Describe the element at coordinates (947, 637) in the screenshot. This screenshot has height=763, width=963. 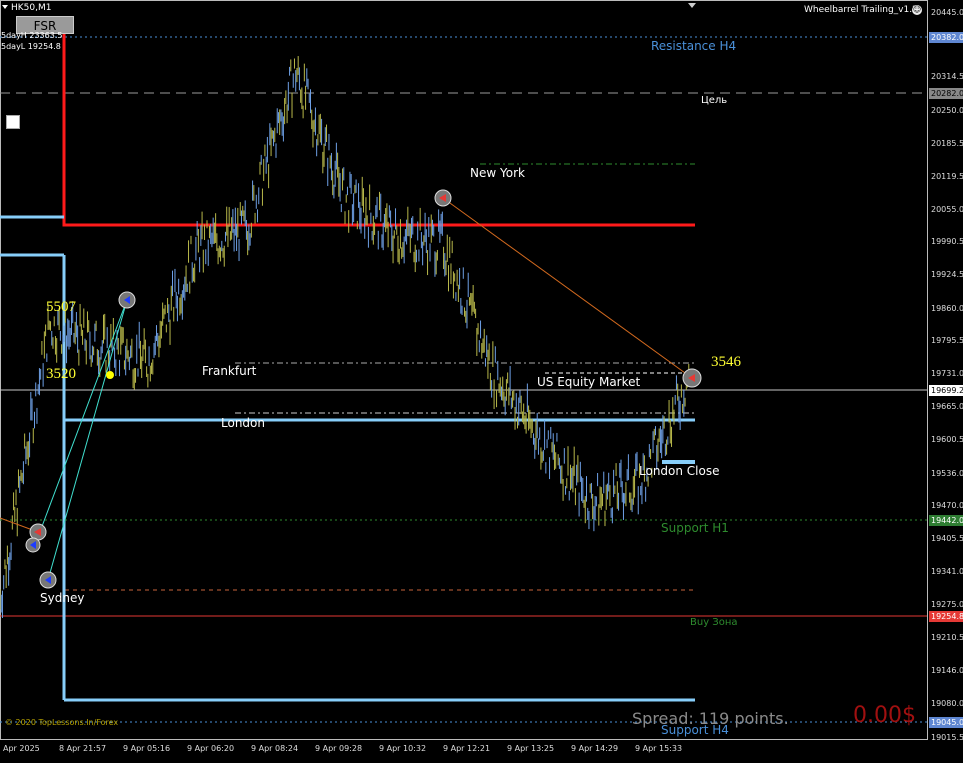
I see `price-tick: 19210.5` at that location.